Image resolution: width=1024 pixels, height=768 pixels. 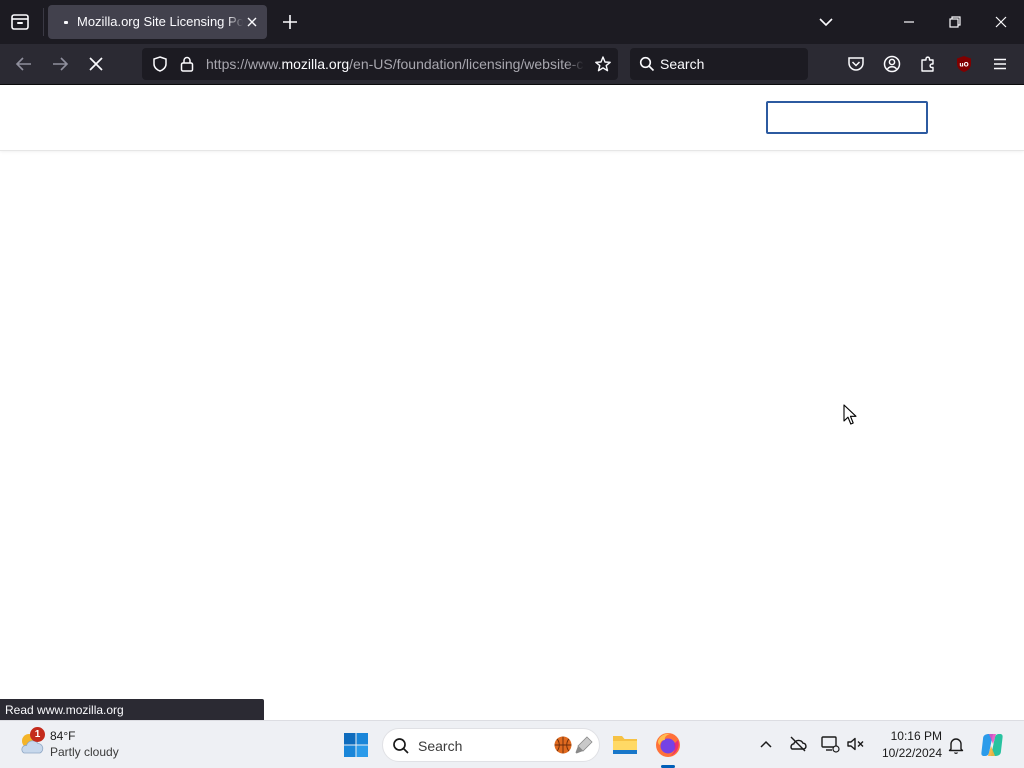 What do you see at coordinates (491, 745) in the screenshot?
I see `taskbar-search-box: Search` at bounding box center [491, 745].